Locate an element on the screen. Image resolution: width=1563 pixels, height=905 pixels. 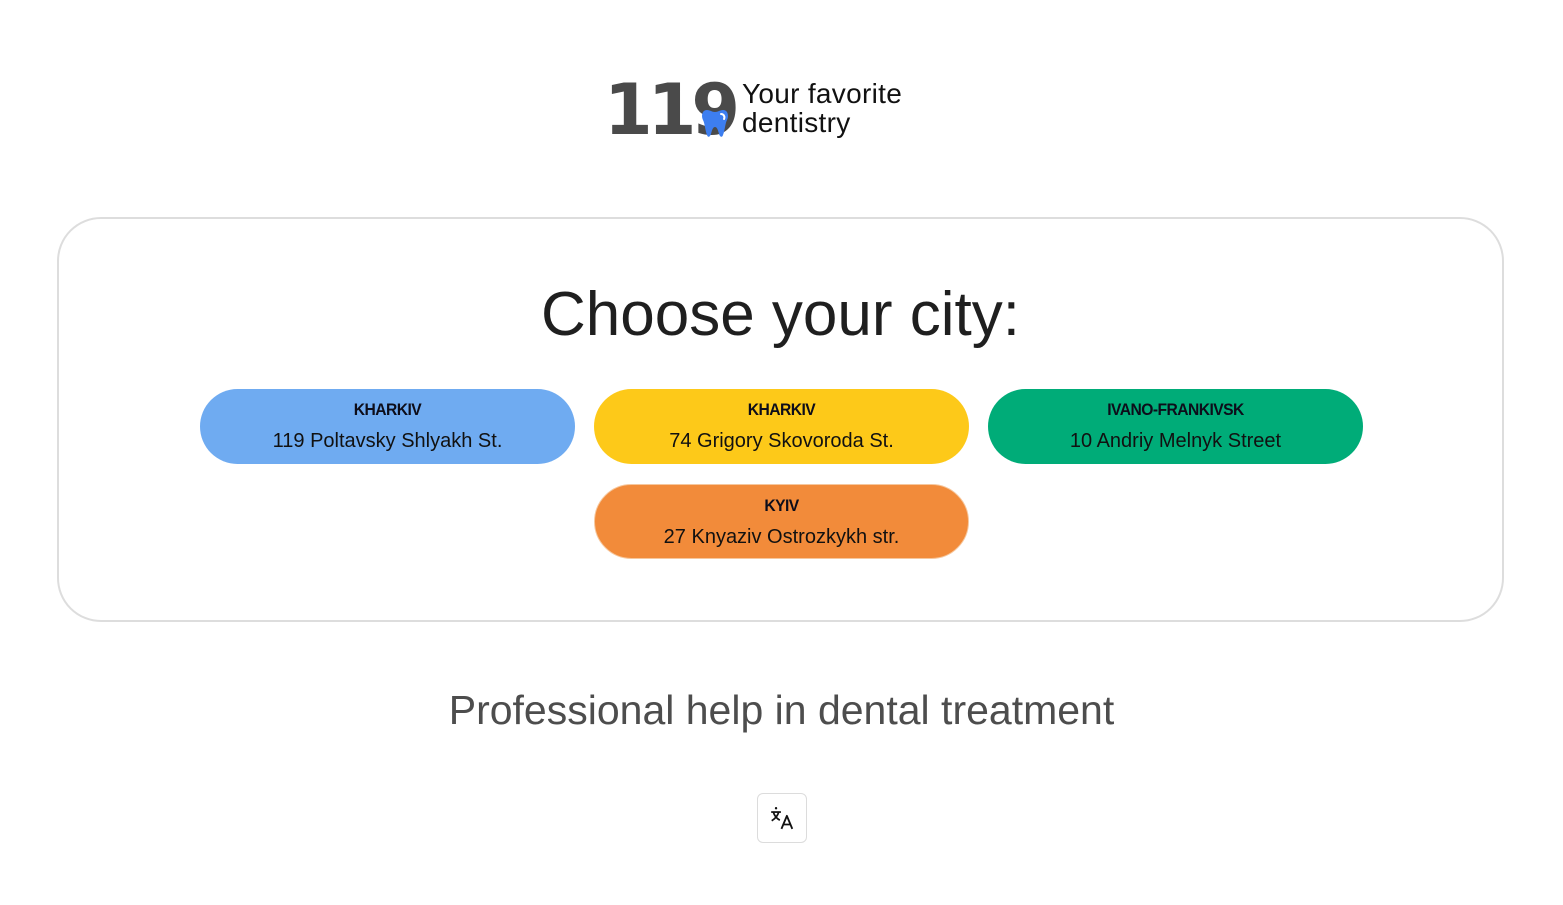
logo-tagline-line2: dentistry is located at coordinates (796, 122).